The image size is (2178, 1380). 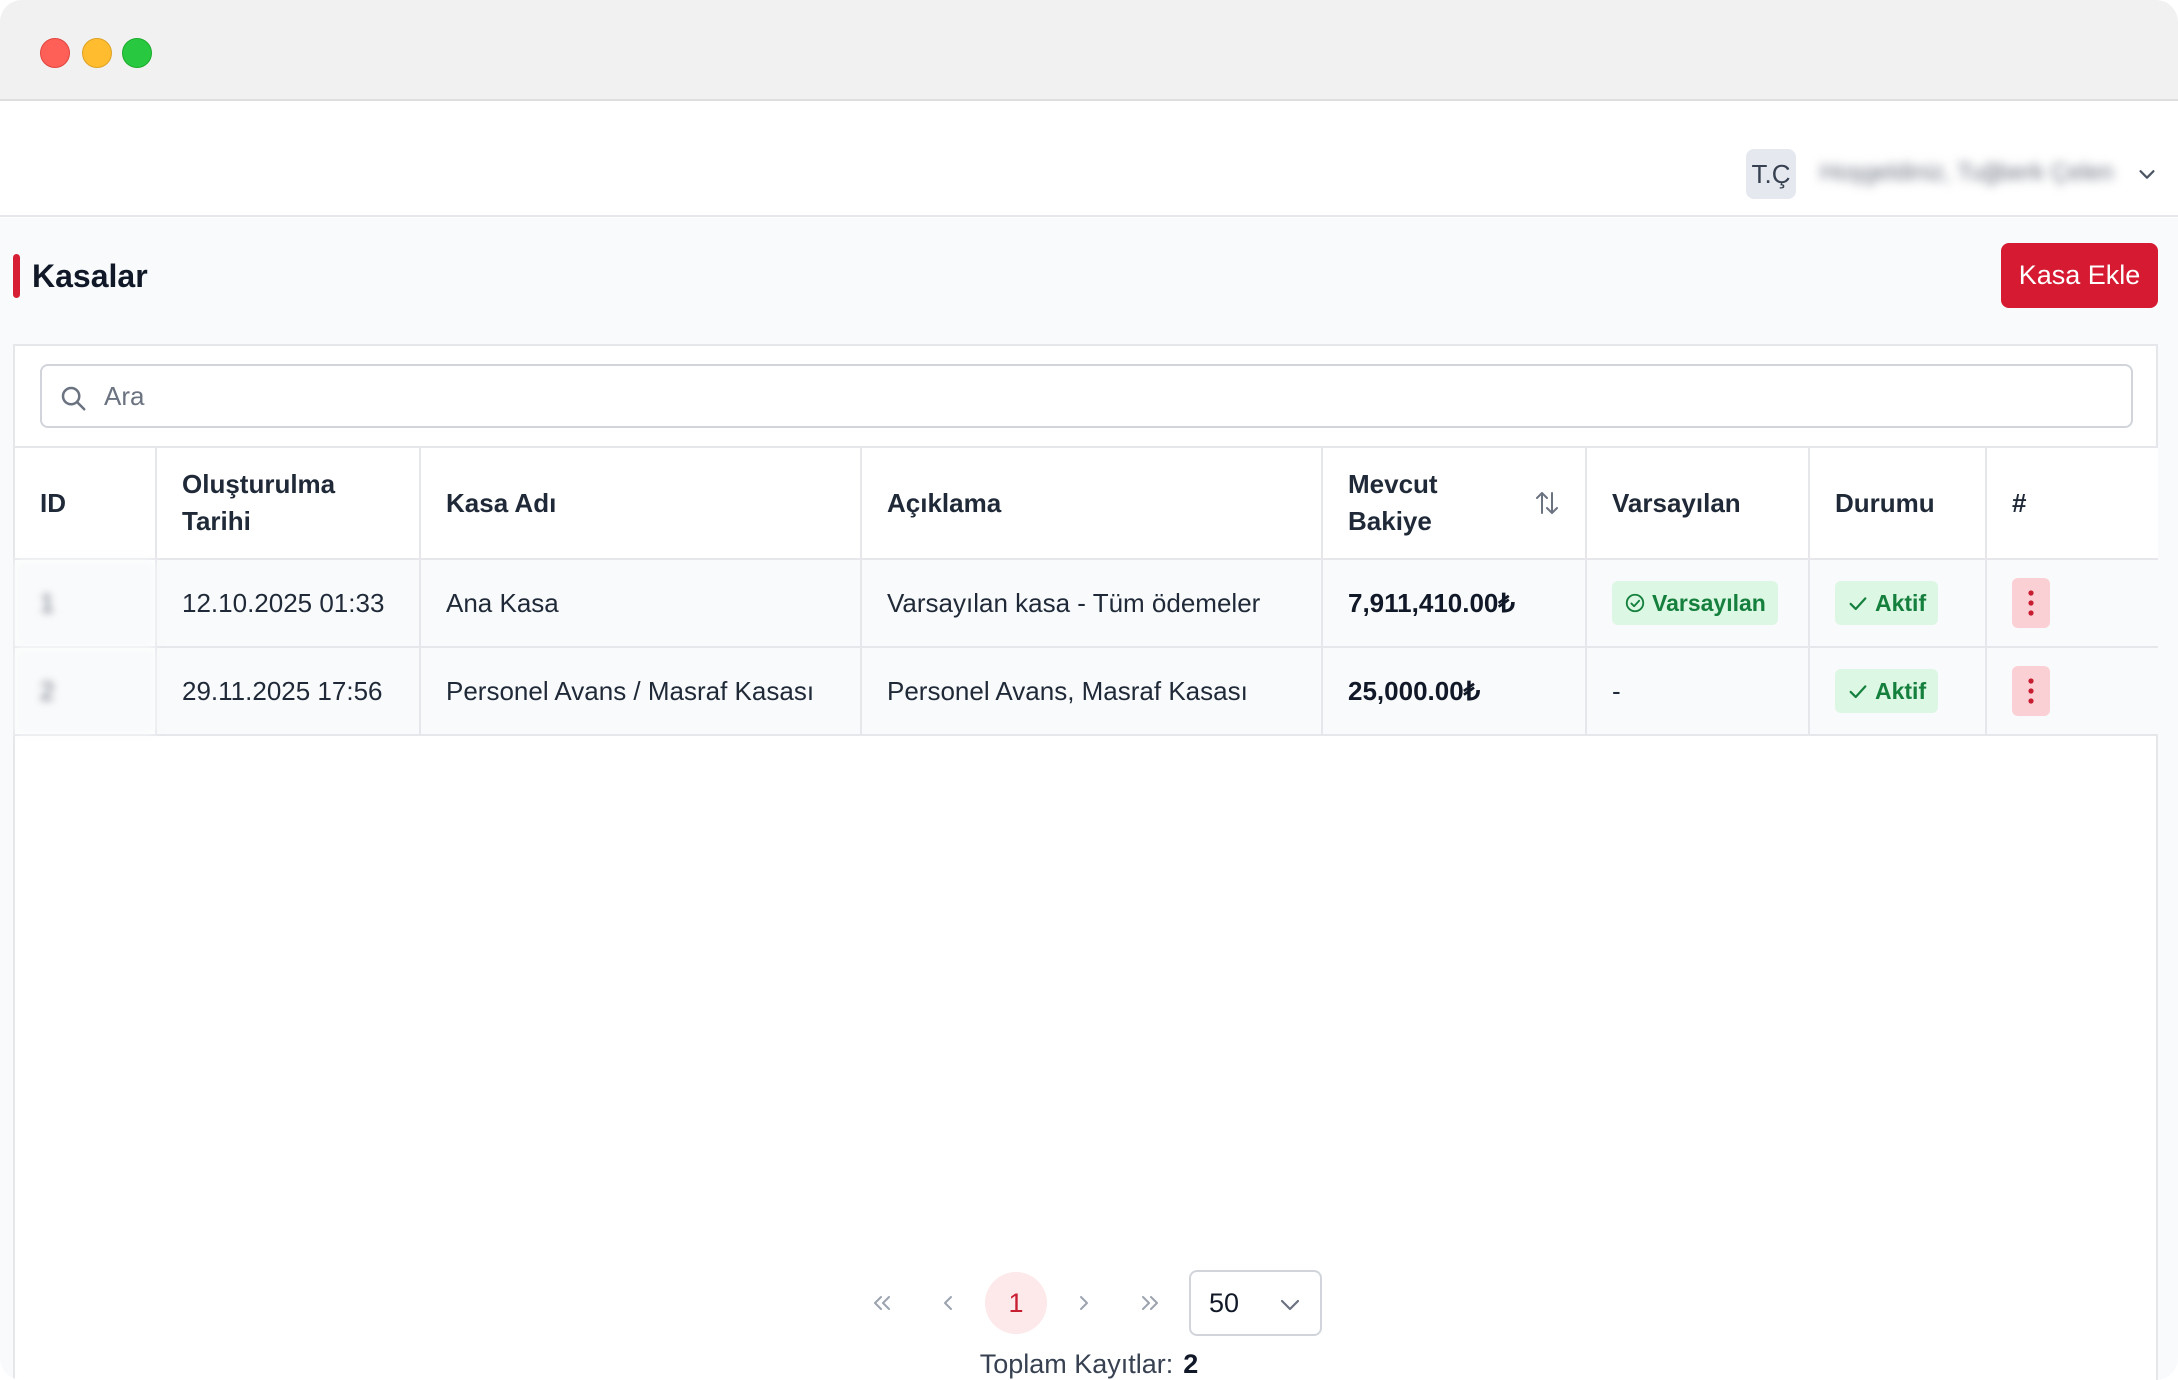 What do you see at coordinates (1076, 1364) in the screenshot?
I see `total-records-label: Toplam Kayıtlar:` at bounding box center [1076, 1364].